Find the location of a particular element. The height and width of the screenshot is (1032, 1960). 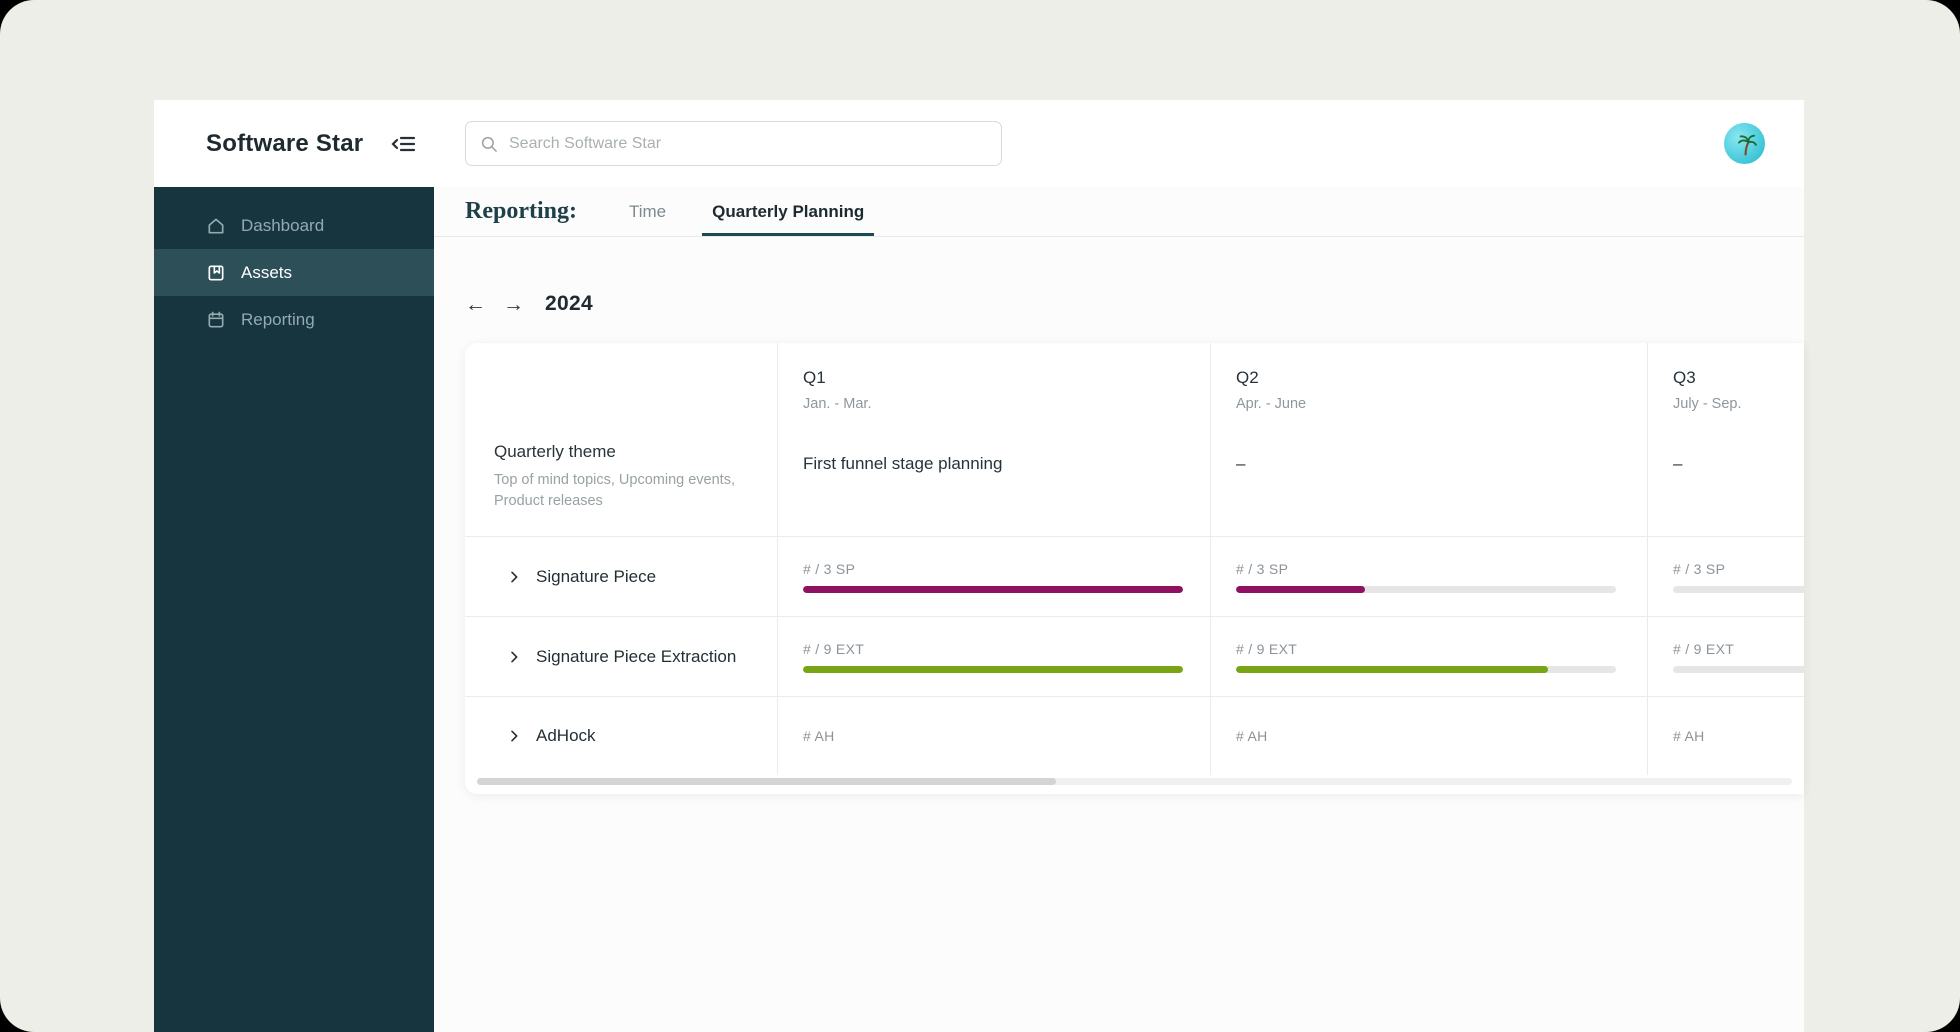

q3-theme-value: – is located at coordinates (1678, 463).